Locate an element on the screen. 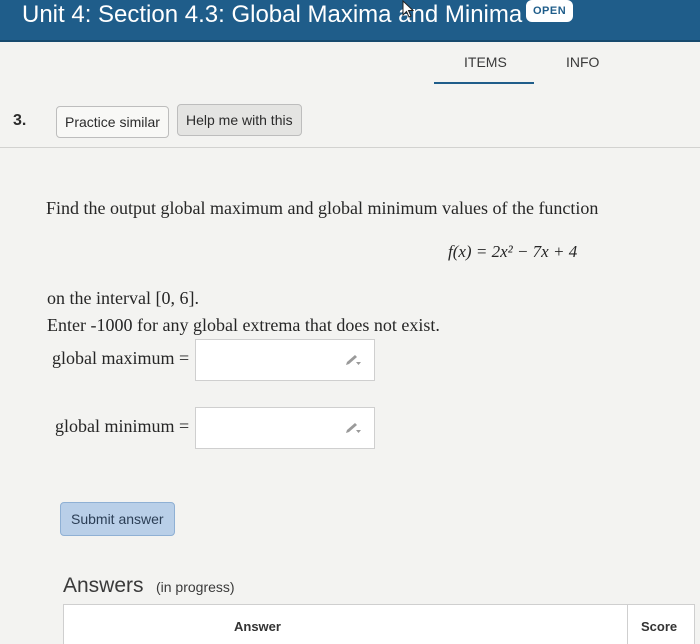 The image size is (700, 644). column-header-score: Score is located at coordinates (659, 626).